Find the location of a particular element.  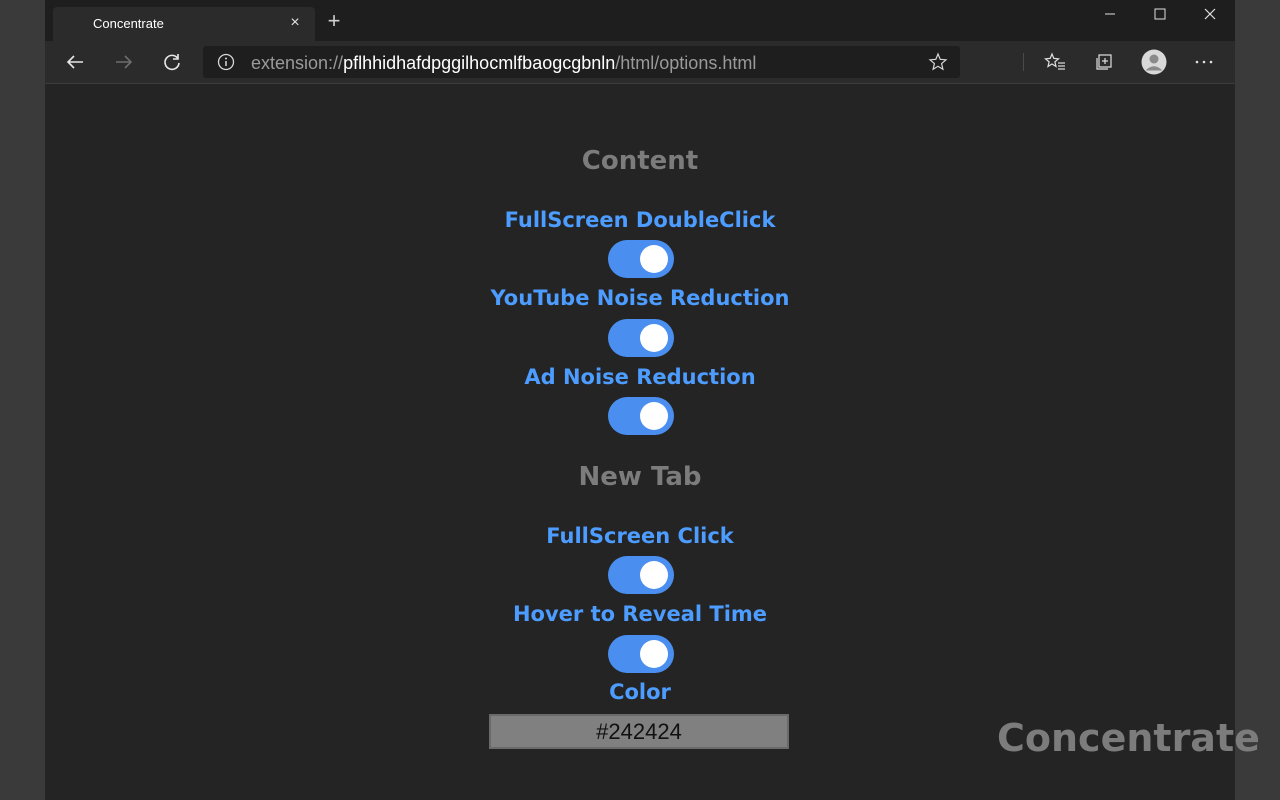

tab-title: Concentrate is located at coordinates (128, 23).